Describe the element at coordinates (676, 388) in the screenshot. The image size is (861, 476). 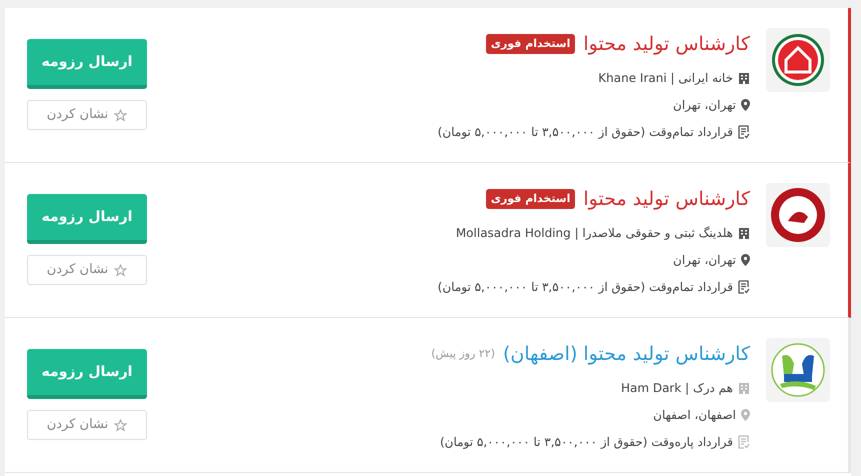
I see `company-name: هم درک | Ham Dark` at that location.